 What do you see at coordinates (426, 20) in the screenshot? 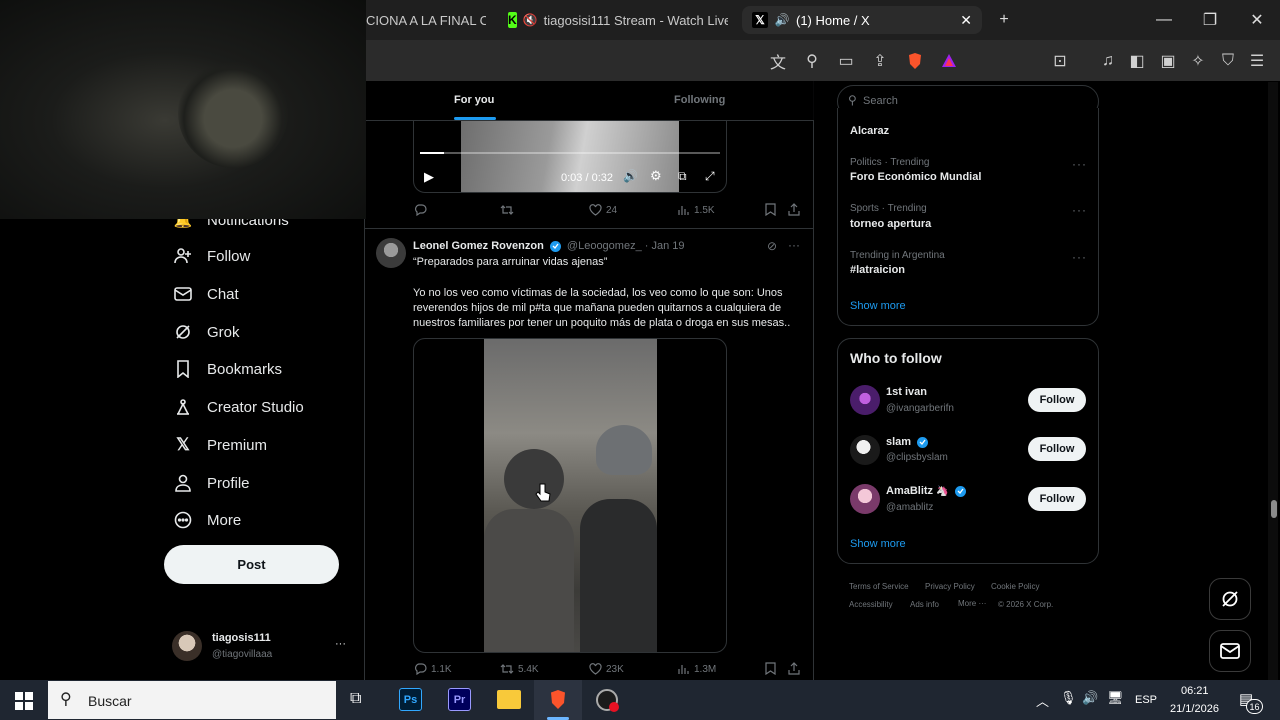
I see `tab-ciona: CIONA A LA FINAL CA` at bounding box center [426, 20].